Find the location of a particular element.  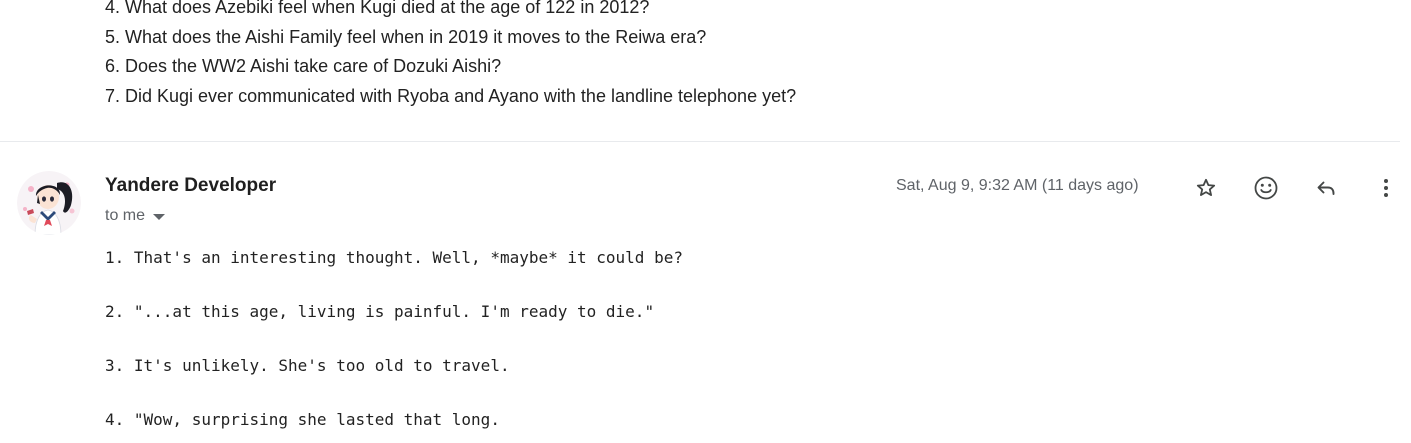

more-options-button is located at coordinates (1386, 188).